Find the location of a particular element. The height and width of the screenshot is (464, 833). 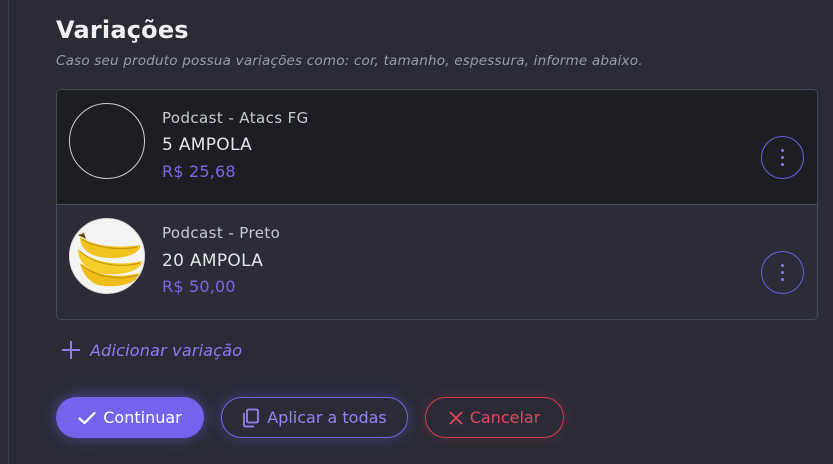

variation-quantity: 20 AMPOLA is located at coordinates (213, 261).